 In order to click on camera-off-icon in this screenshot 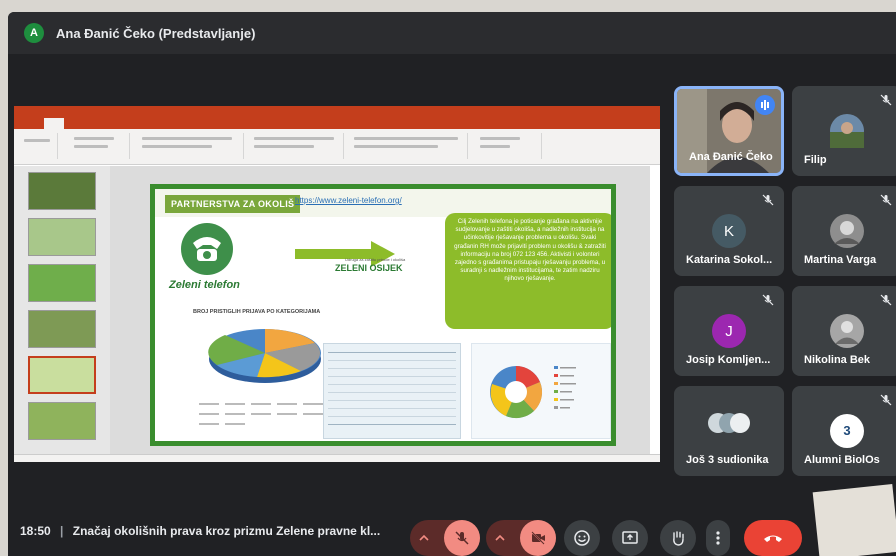, I will do `click(538, 538)`.